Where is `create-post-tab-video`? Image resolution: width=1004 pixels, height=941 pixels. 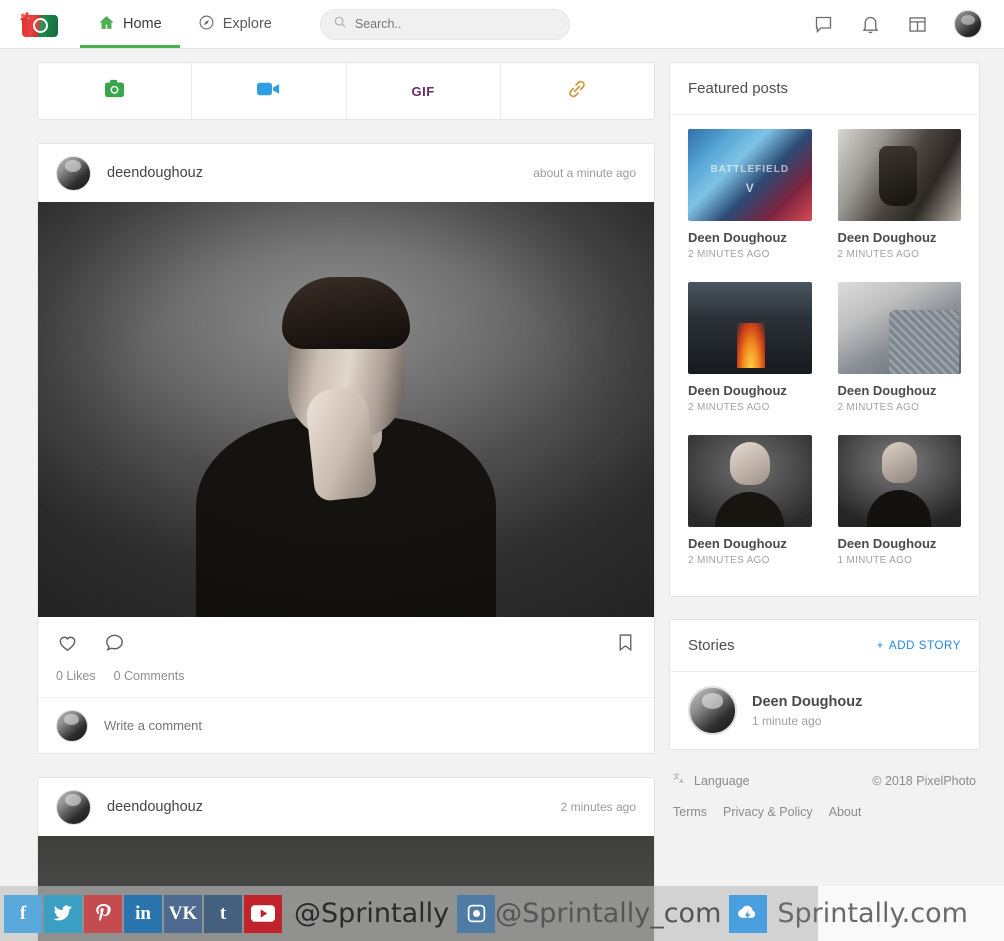
create-post-tab-video is located at coordinates (269, 91).